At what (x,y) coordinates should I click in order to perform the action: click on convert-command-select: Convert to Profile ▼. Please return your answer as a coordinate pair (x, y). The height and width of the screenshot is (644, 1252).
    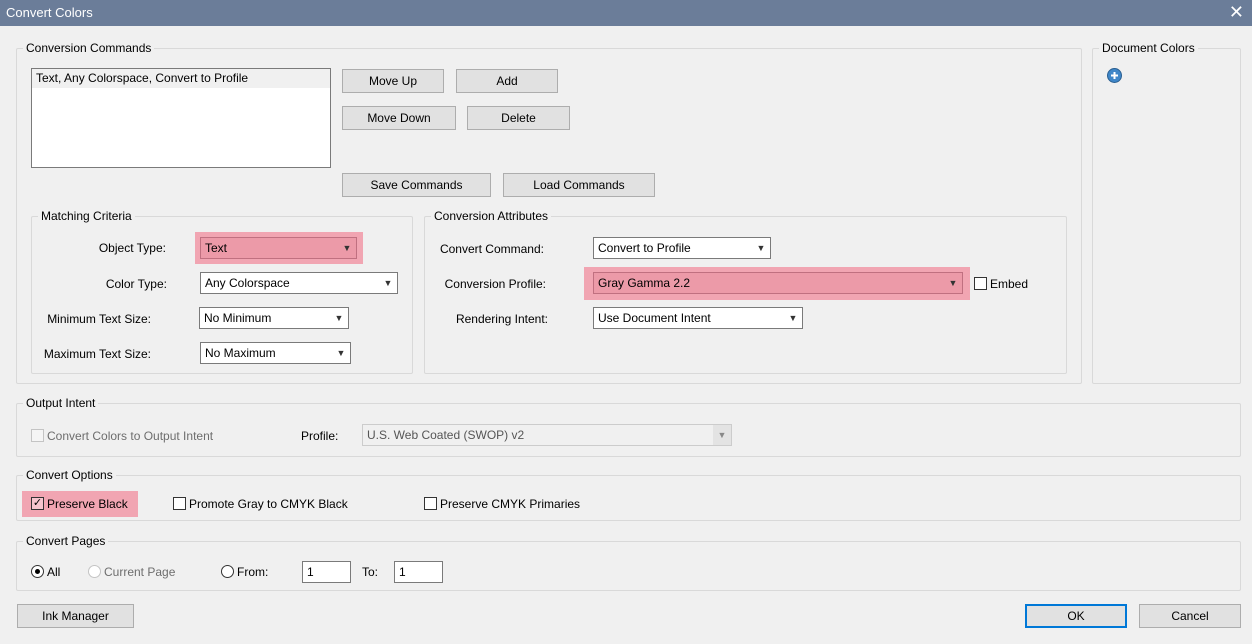
    Looking at the image, I should click on (682, 248).